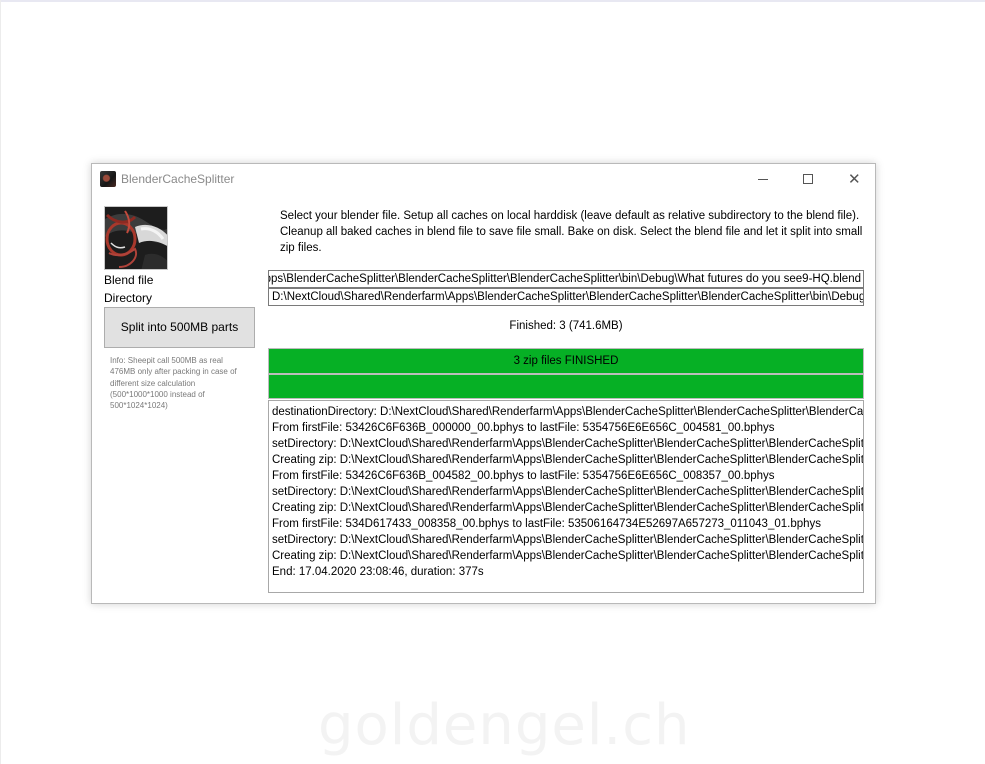  I want to click on file-progress-bar, so click(566, 386).